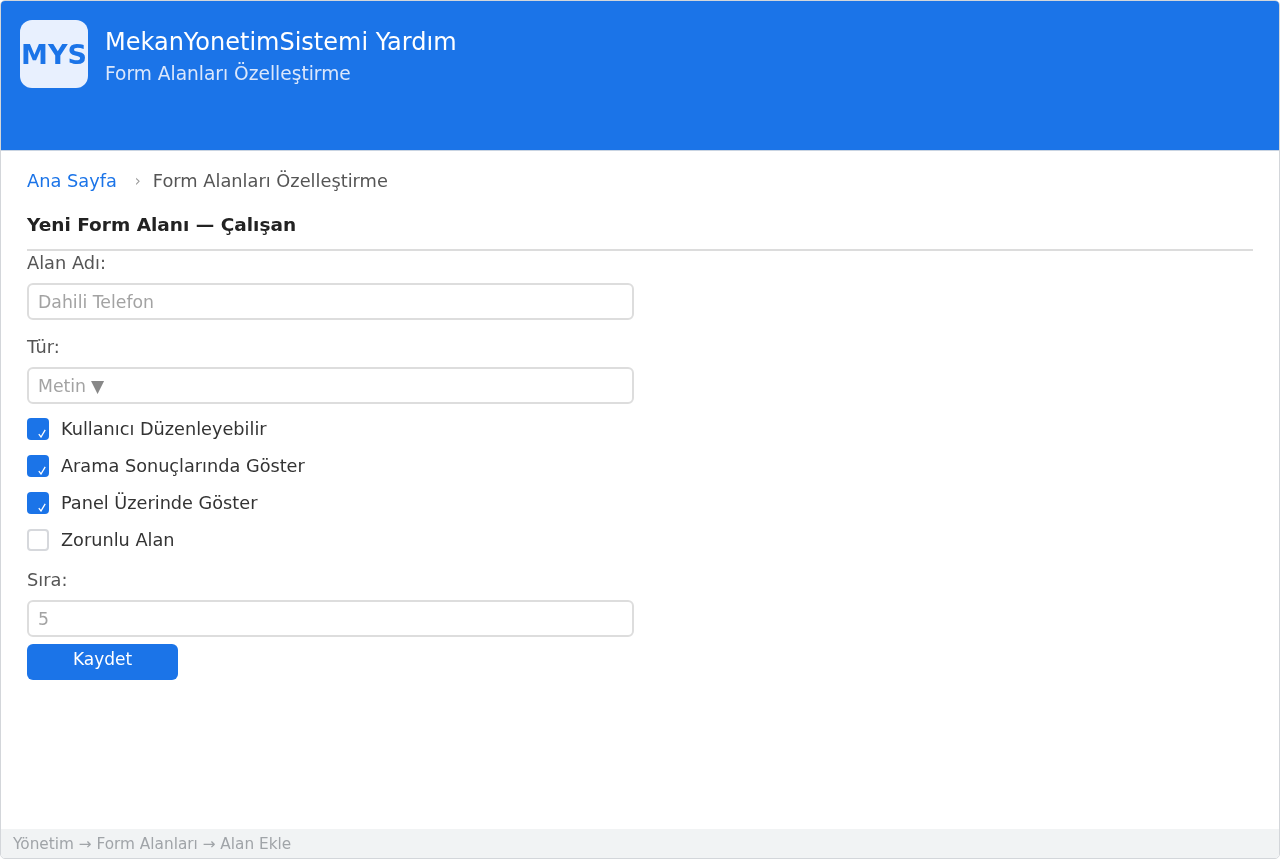  Describe the element at coordinates (43, 347) in the screenshot. I see `field-label: Tür:` at that location.